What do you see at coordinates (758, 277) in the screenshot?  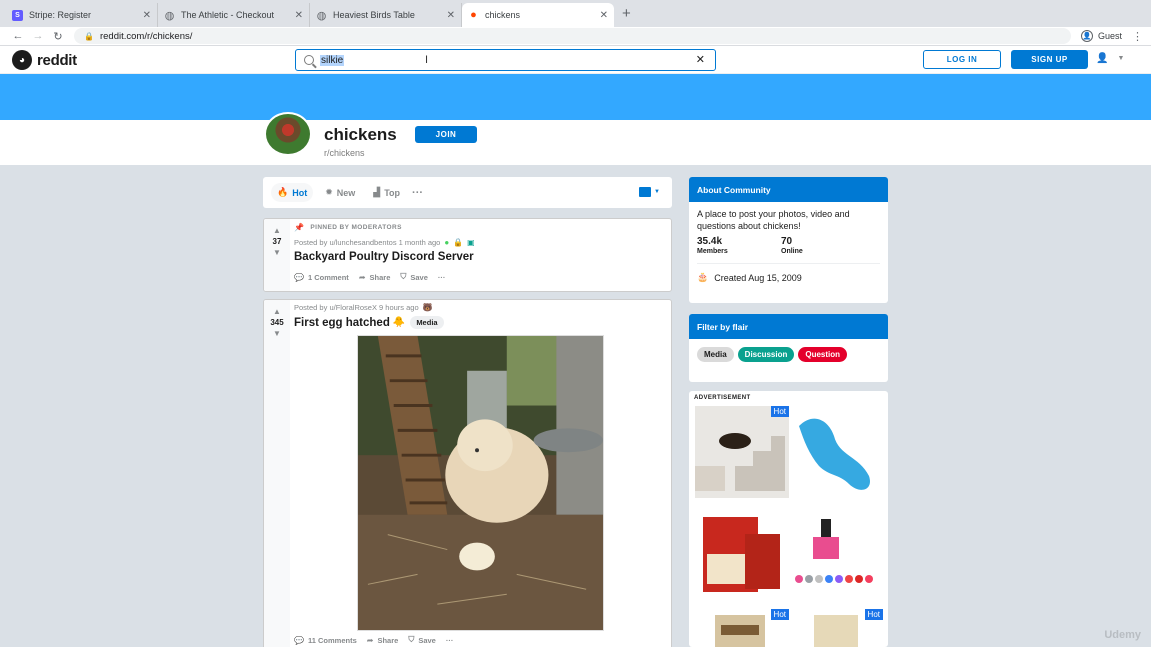 I see `created-text: Created Aug 15, 2009` at bounding box center [758, 277].